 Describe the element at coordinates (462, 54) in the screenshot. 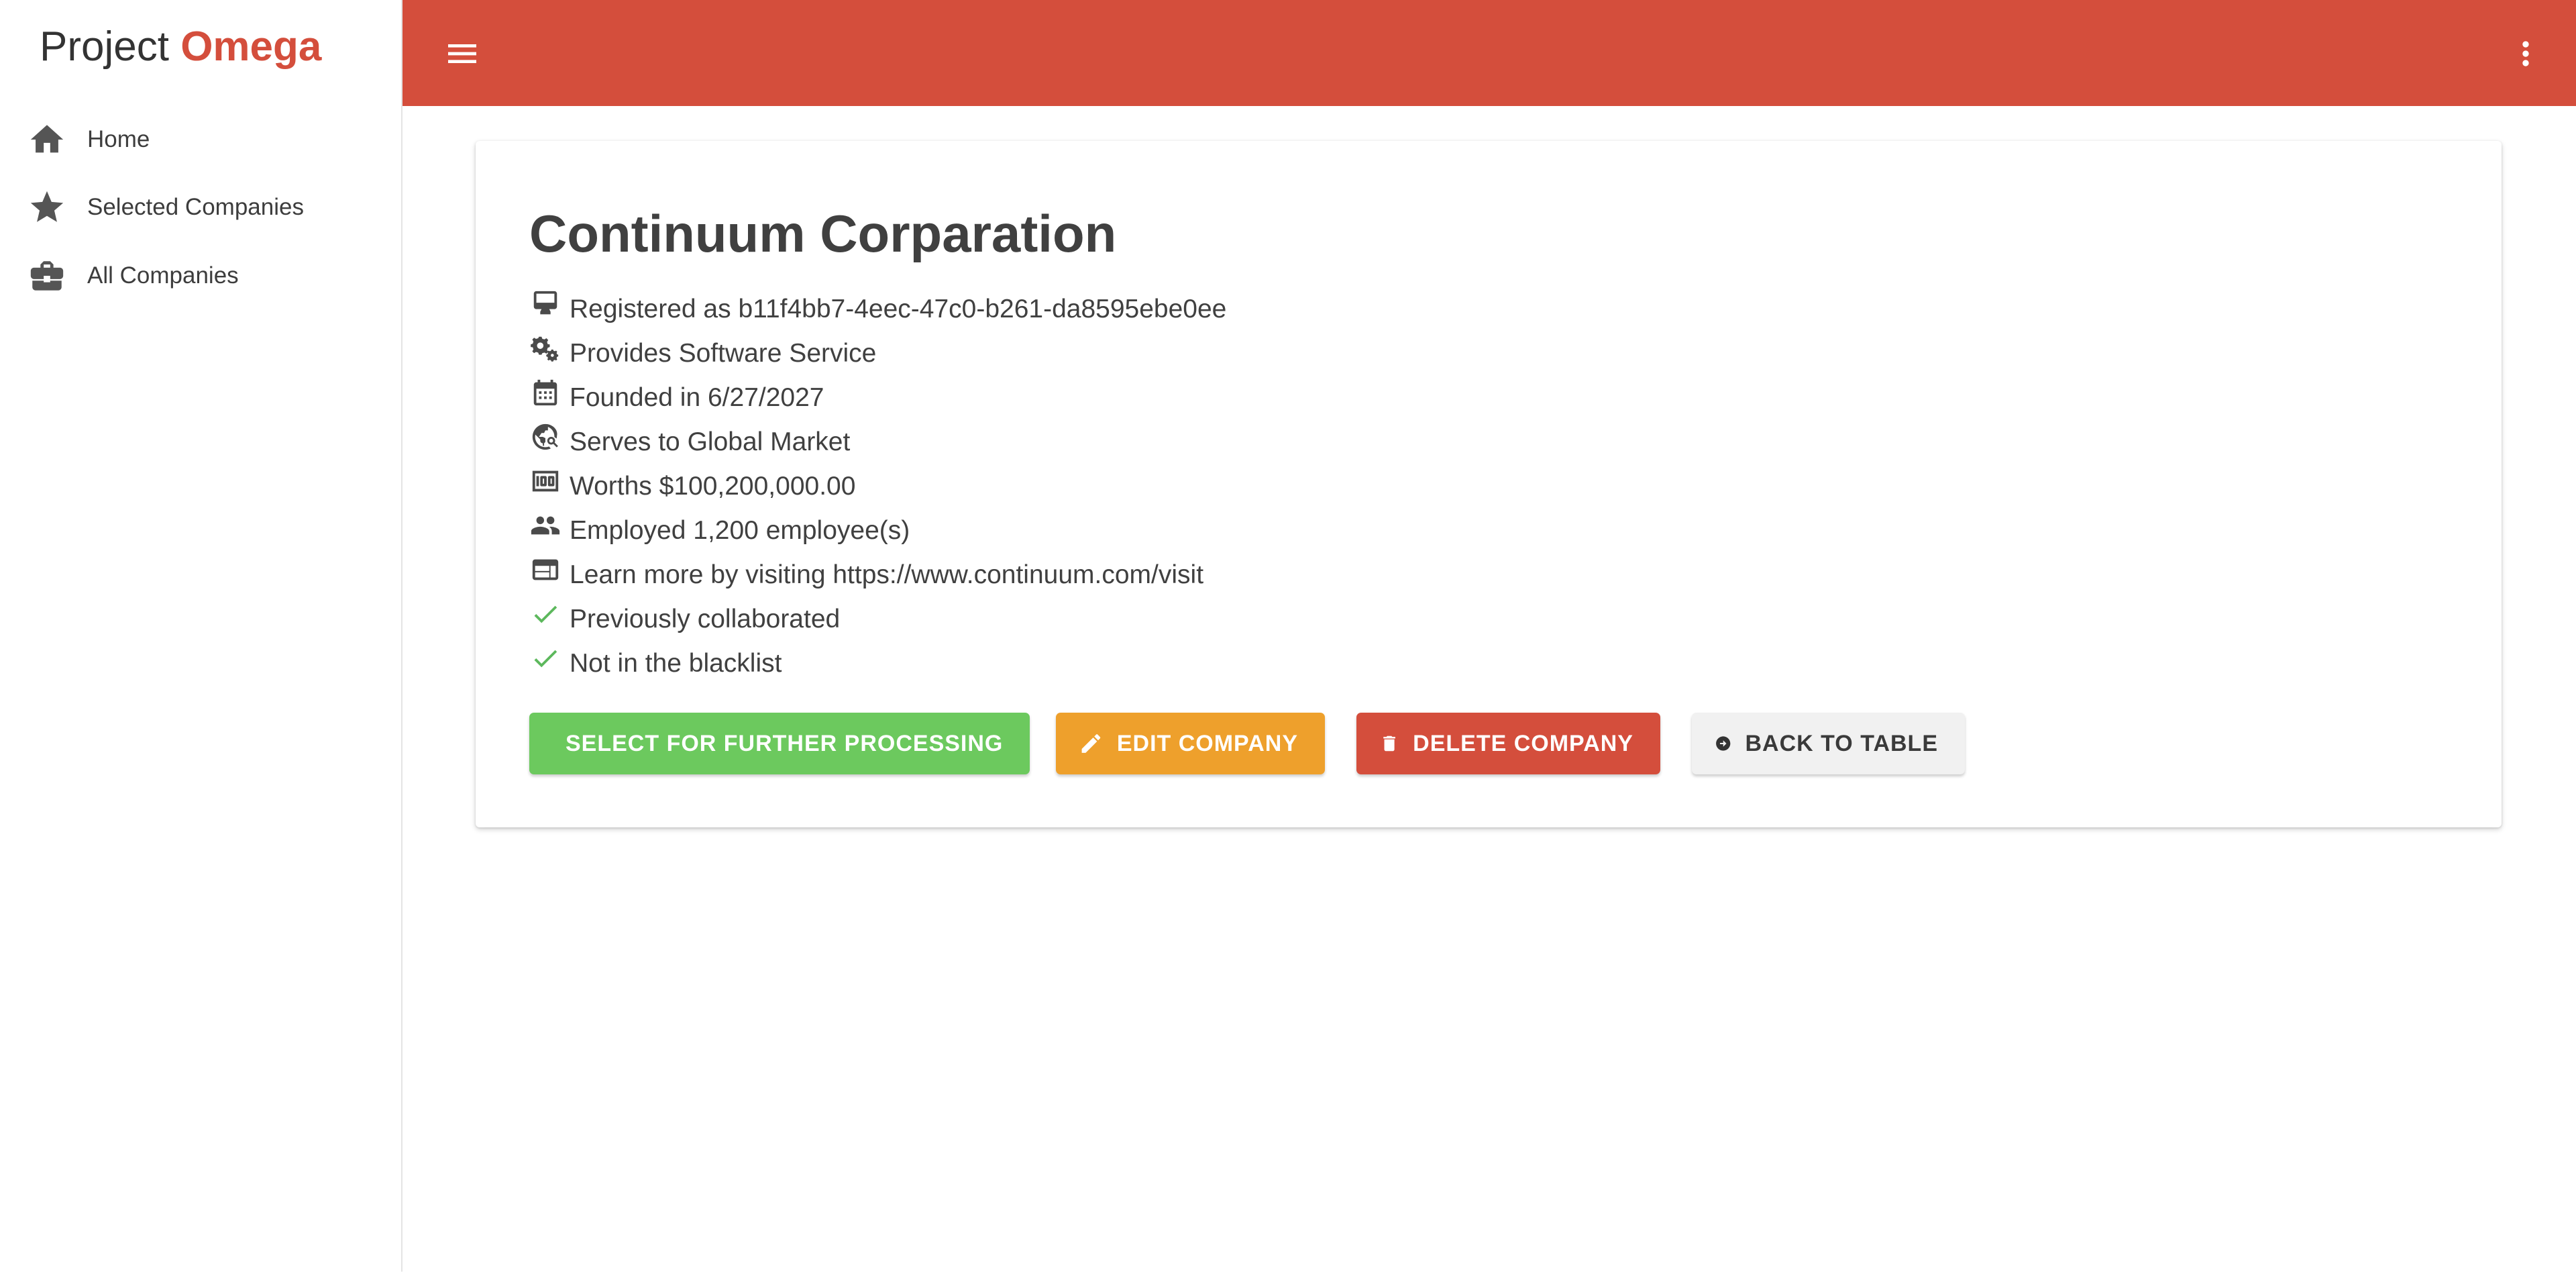

I see `menu-icon` at that location.